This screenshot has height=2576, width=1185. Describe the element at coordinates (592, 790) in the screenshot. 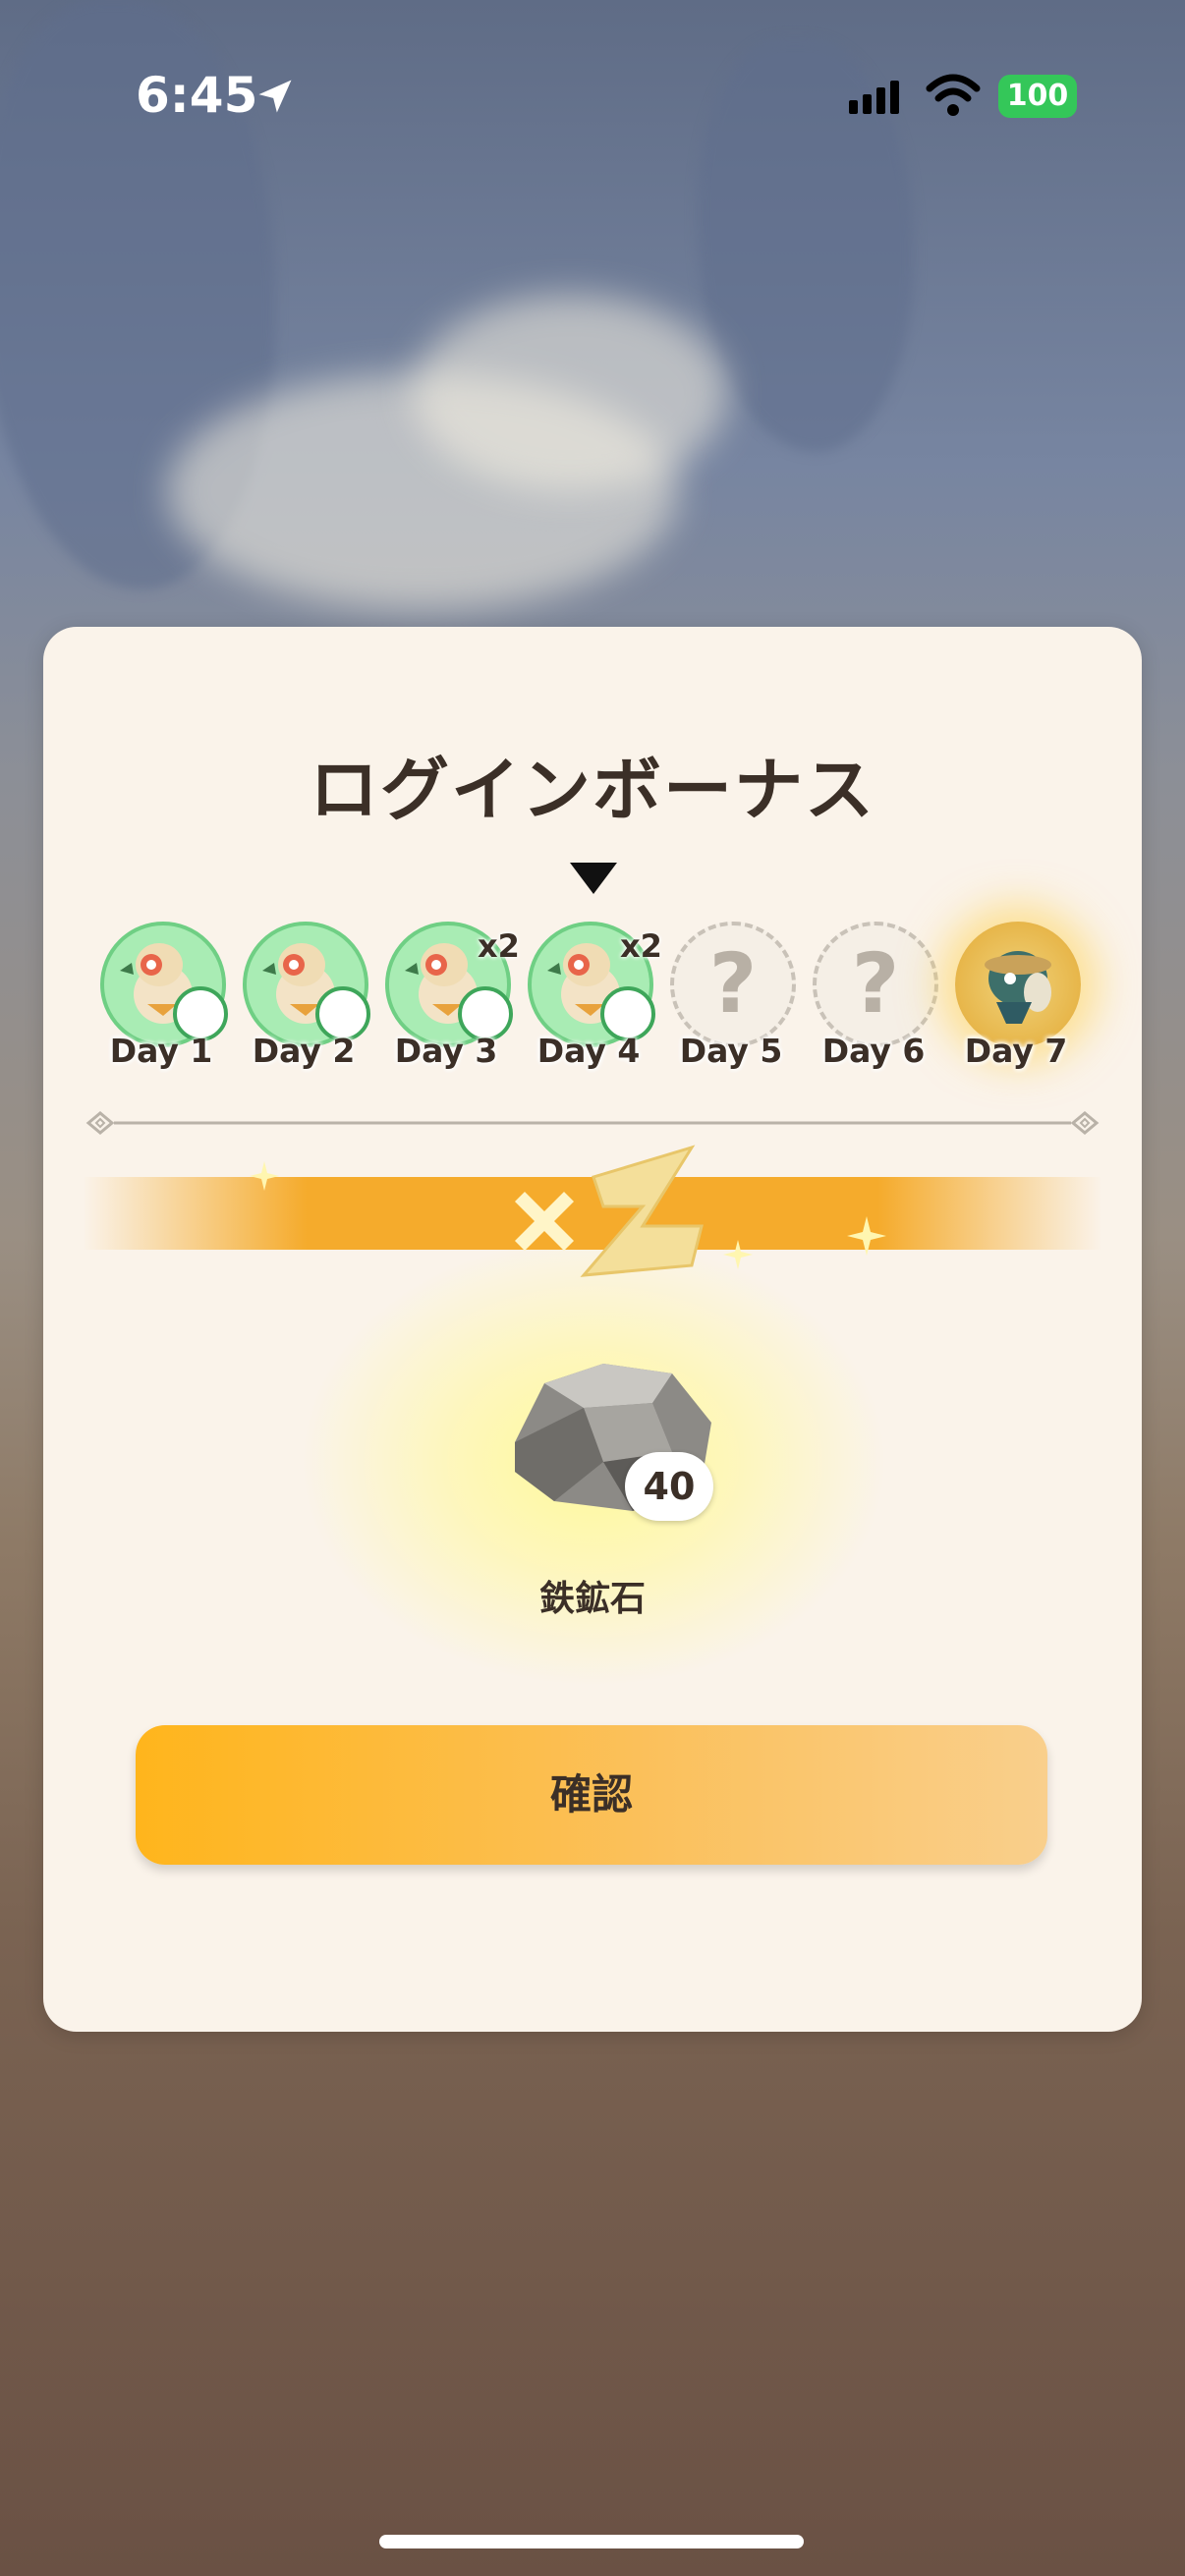

I see `dialog-title: ログインボーナス` at that location.